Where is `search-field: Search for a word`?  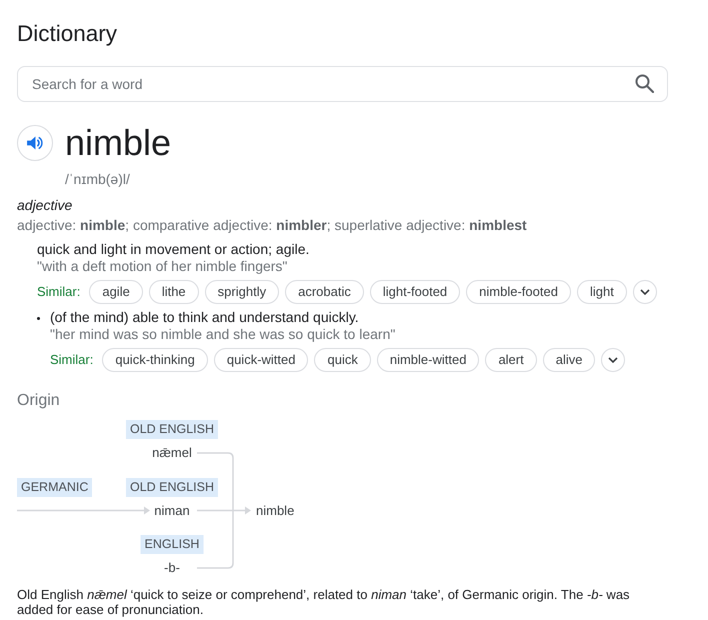 search-field: Search for a word is located at coordinates (342, 84).